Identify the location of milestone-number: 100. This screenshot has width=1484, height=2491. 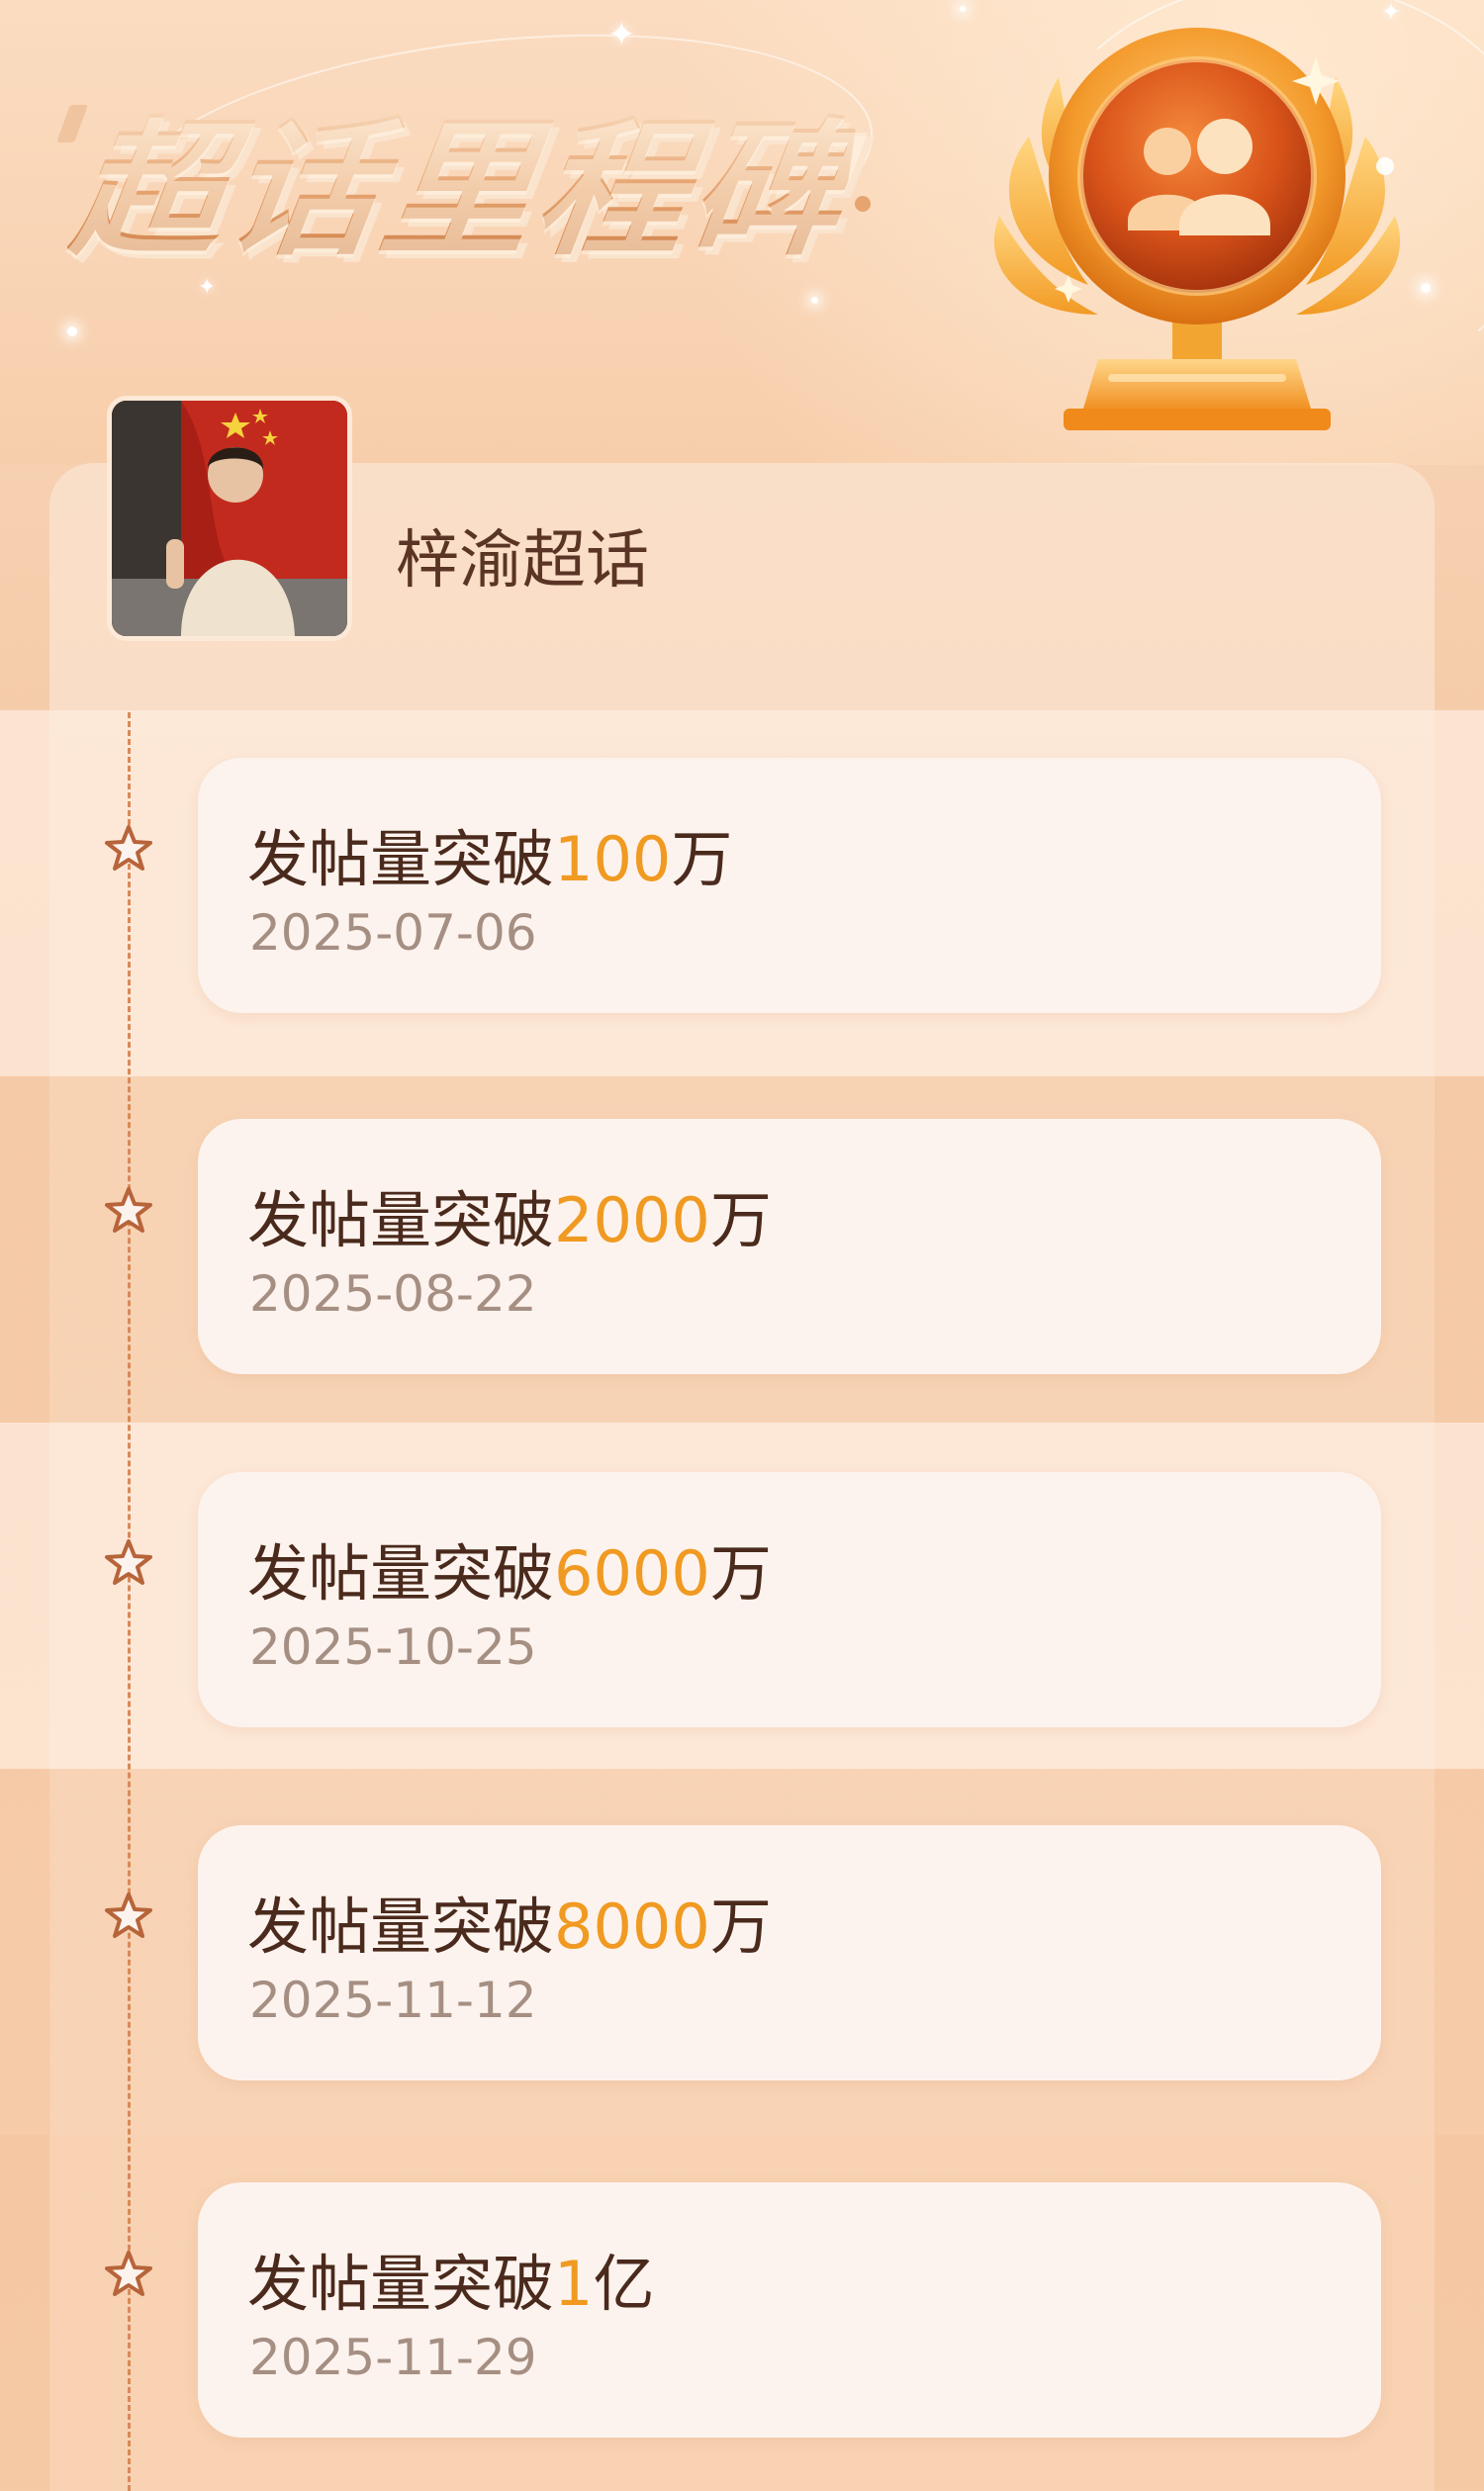
(613, 859).